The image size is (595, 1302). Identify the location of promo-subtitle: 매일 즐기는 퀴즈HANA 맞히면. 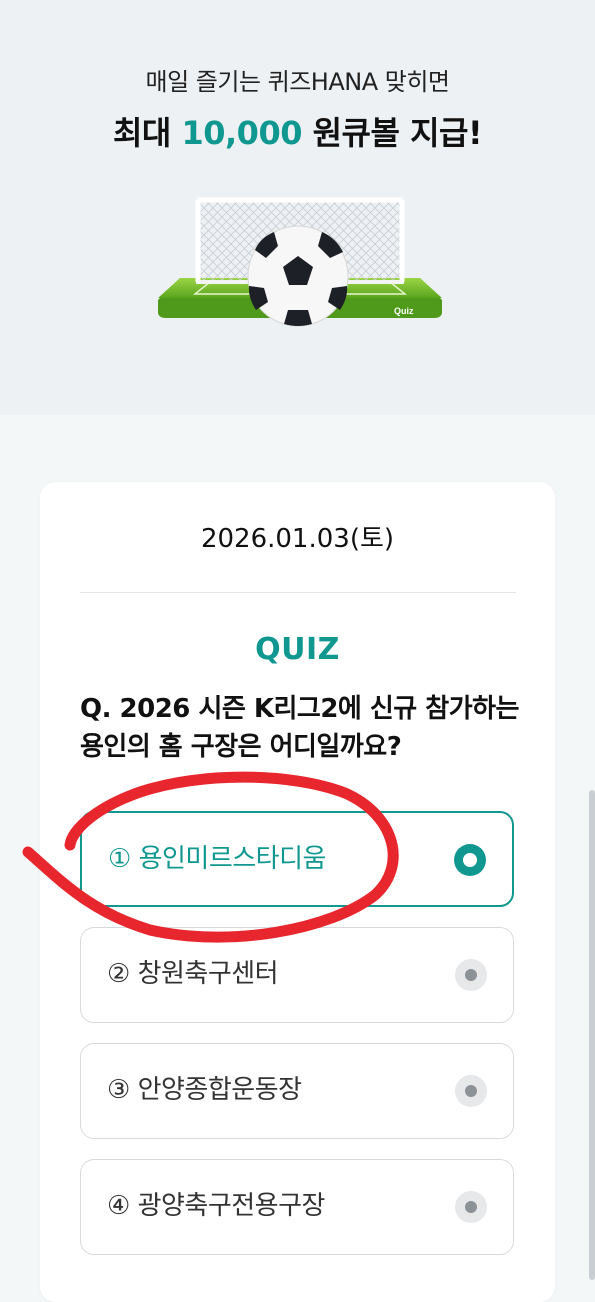
(297, 82).